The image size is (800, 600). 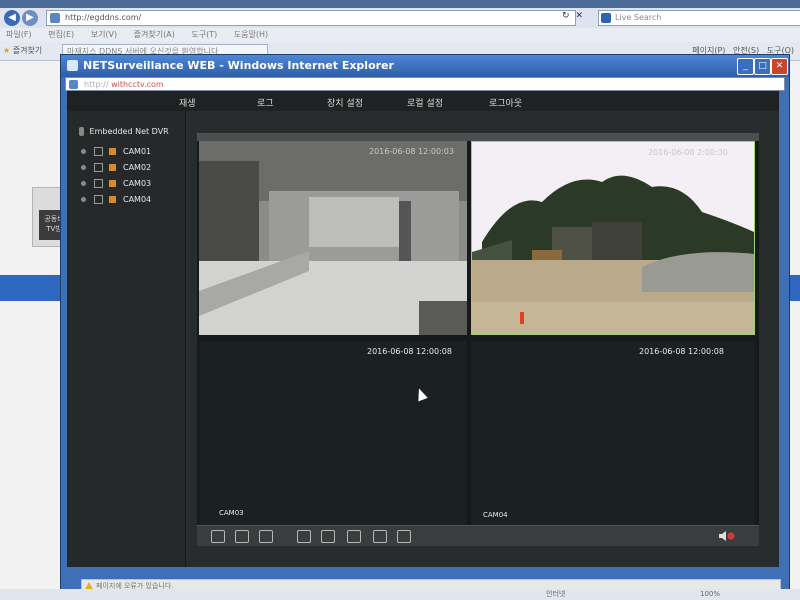 What do you see at coordinates (380, 536) in the screenshot?
I see `playback-icon` at bounding box center [380, 536].